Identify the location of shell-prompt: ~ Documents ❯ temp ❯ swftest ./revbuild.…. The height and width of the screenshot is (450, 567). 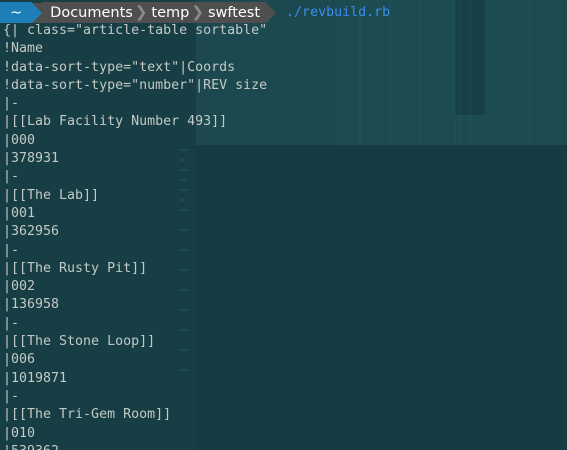
(195, 12).